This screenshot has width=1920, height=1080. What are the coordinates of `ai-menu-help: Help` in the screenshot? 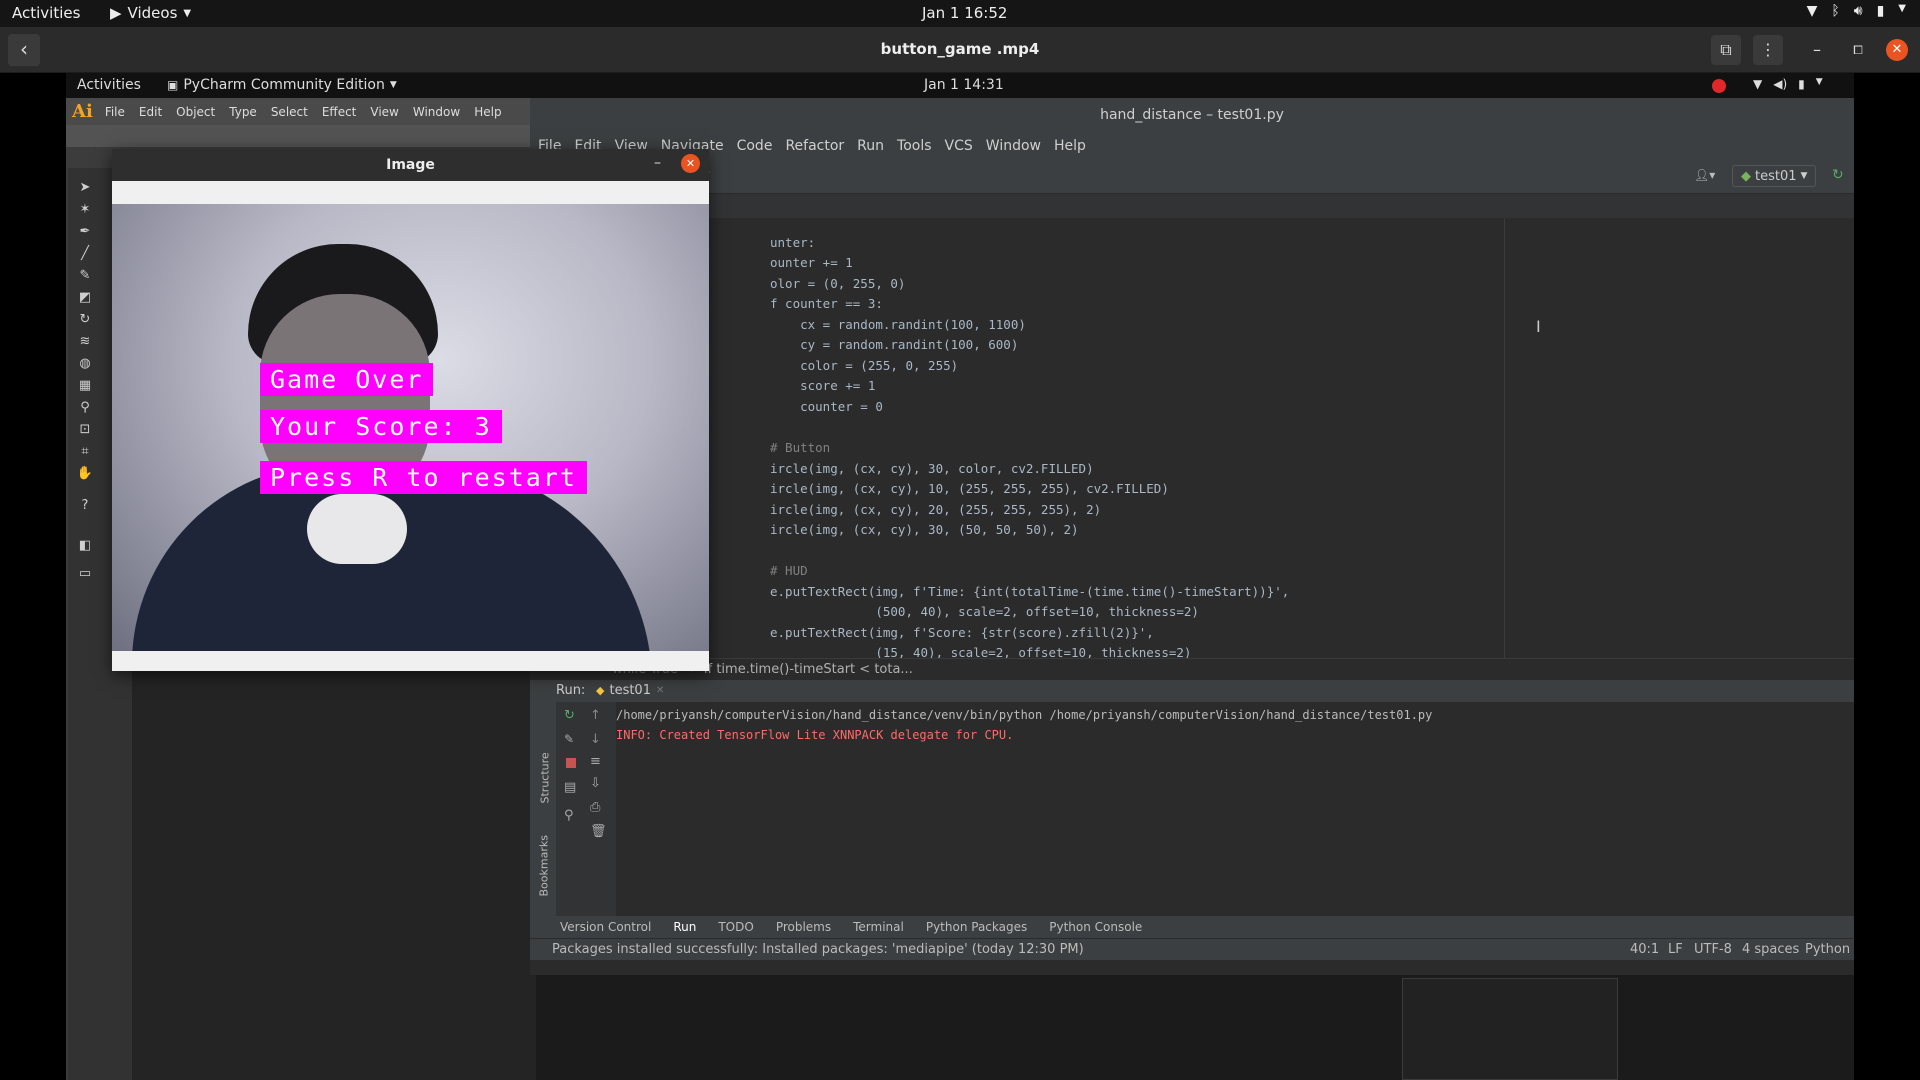 It's located at (488, 111).